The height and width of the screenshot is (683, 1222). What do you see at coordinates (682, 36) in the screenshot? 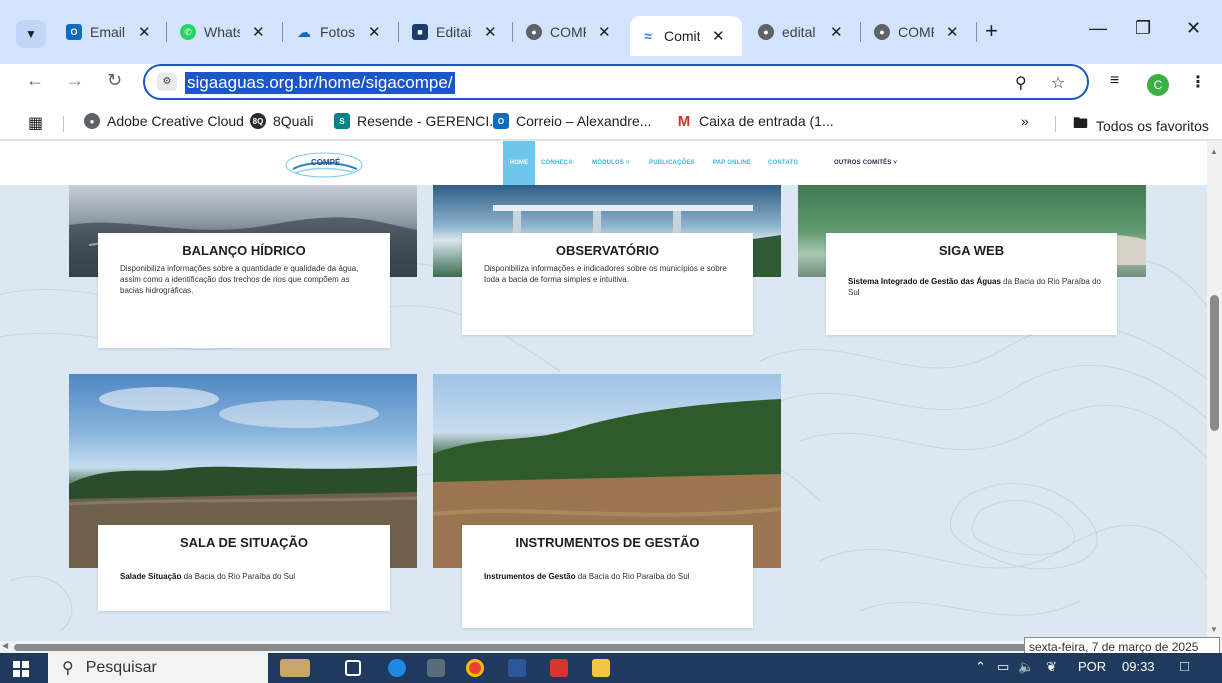
I see `tab-label: Comit` at bounding box center [682, 36].